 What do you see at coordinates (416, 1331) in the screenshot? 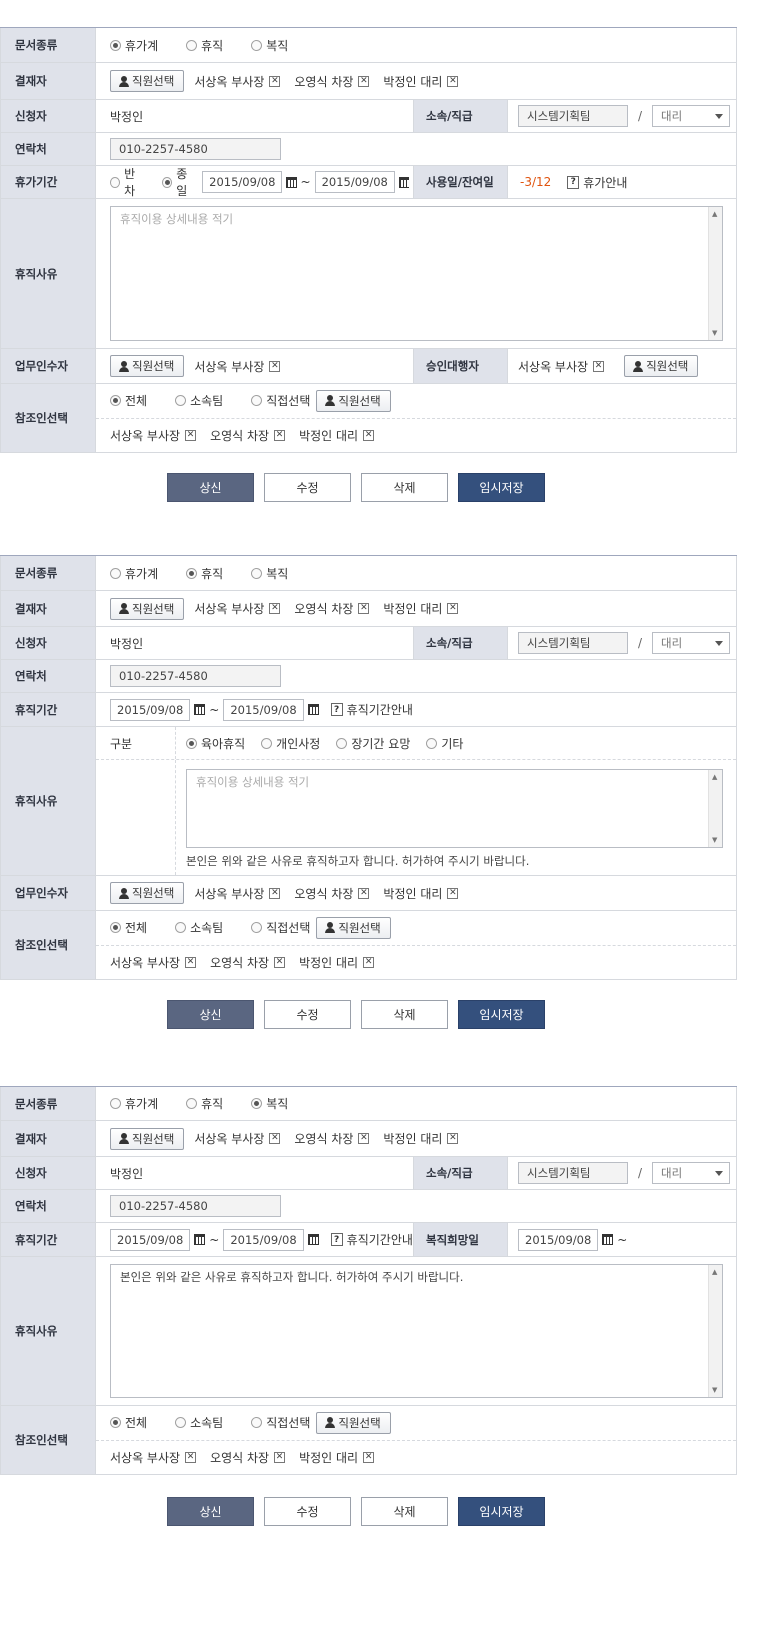
I see `reason-textarea: 본인은 위와 같은 사유로 휴직하고자 합니다. 허가하여 주시기 바랍니다.` at bounding box center [416, 1331].